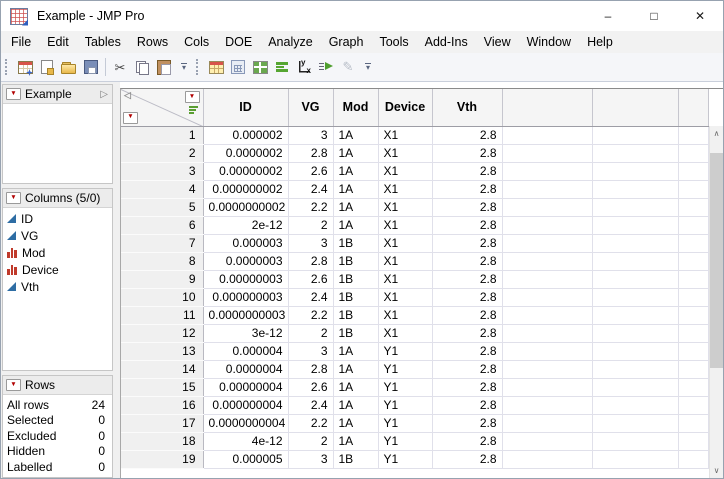 The height and width of the screenshot is (479, 724). I want to click on scroll-up-icon: ∧, so click(716, 133).